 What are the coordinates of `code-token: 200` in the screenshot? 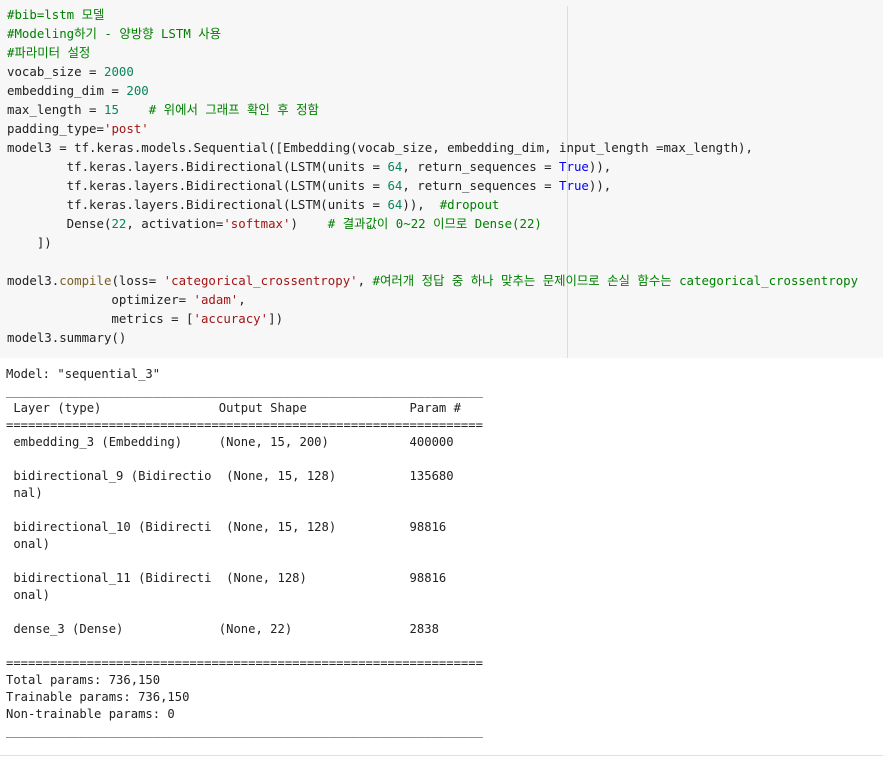 It's located at (137, 90).